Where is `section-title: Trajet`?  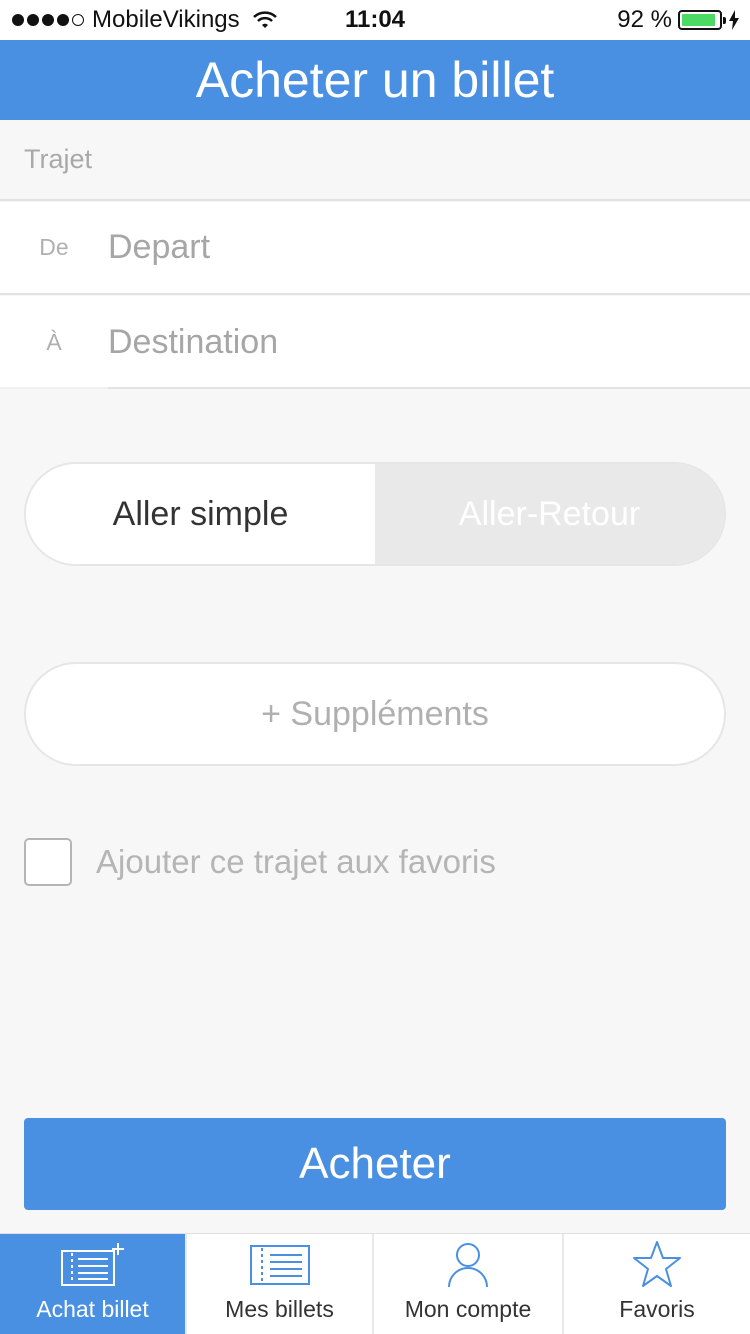 section-title: Trajet is located at coordinates (58, 159).